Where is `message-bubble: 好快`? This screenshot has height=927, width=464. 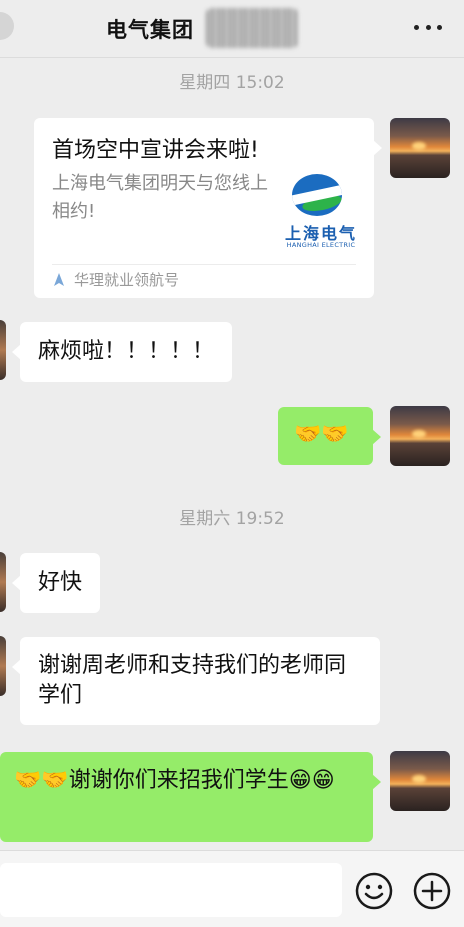
message-bubble: 好快 is located at coordinates (56, 583).